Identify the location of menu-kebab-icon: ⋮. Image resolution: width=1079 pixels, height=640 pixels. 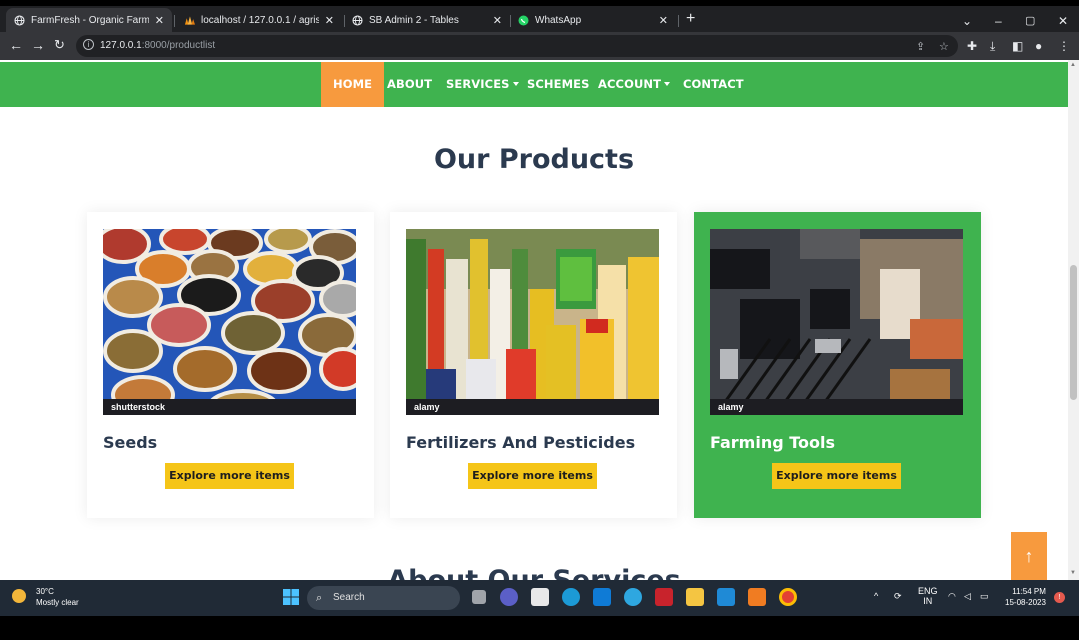
(1064, 46).